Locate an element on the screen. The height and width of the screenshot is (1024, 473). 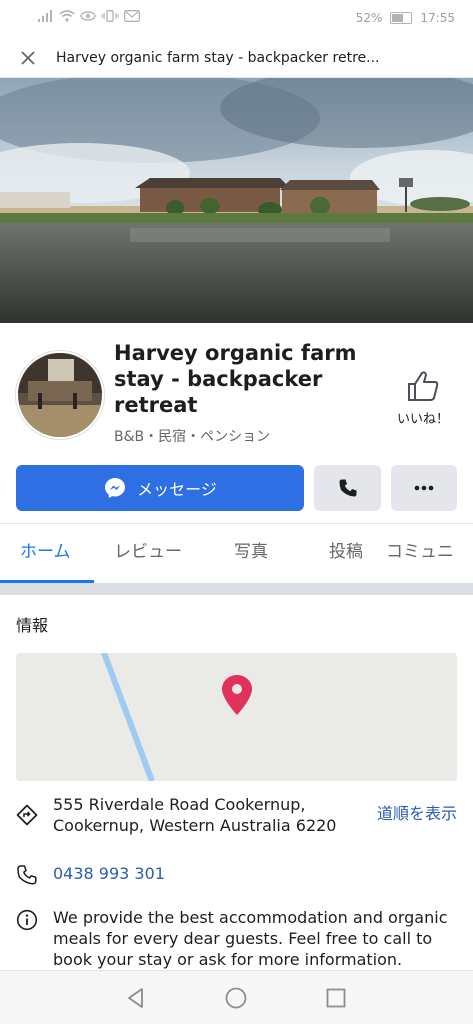
more-button is located at coordinates (424, 488).